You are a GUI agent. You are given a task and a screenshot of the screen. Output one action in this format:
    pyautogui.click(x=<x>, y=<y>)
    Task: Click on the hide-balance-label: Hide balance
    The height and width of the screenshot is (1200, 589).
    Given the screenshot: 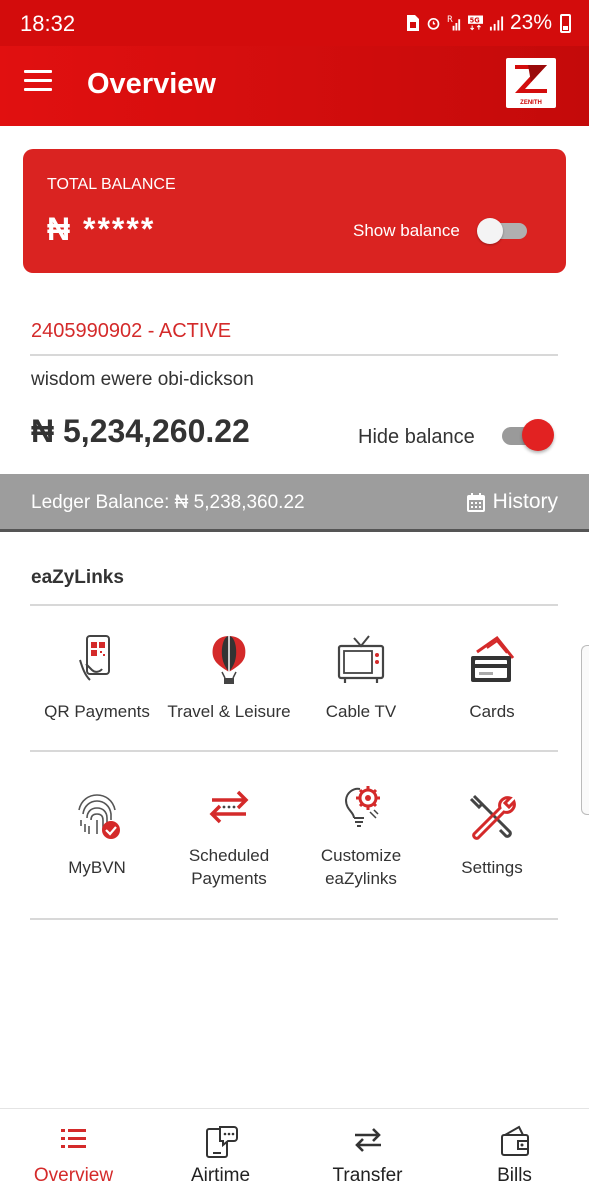 What is the action you would take?
    pyautogui.click(x=416, y=437)
    